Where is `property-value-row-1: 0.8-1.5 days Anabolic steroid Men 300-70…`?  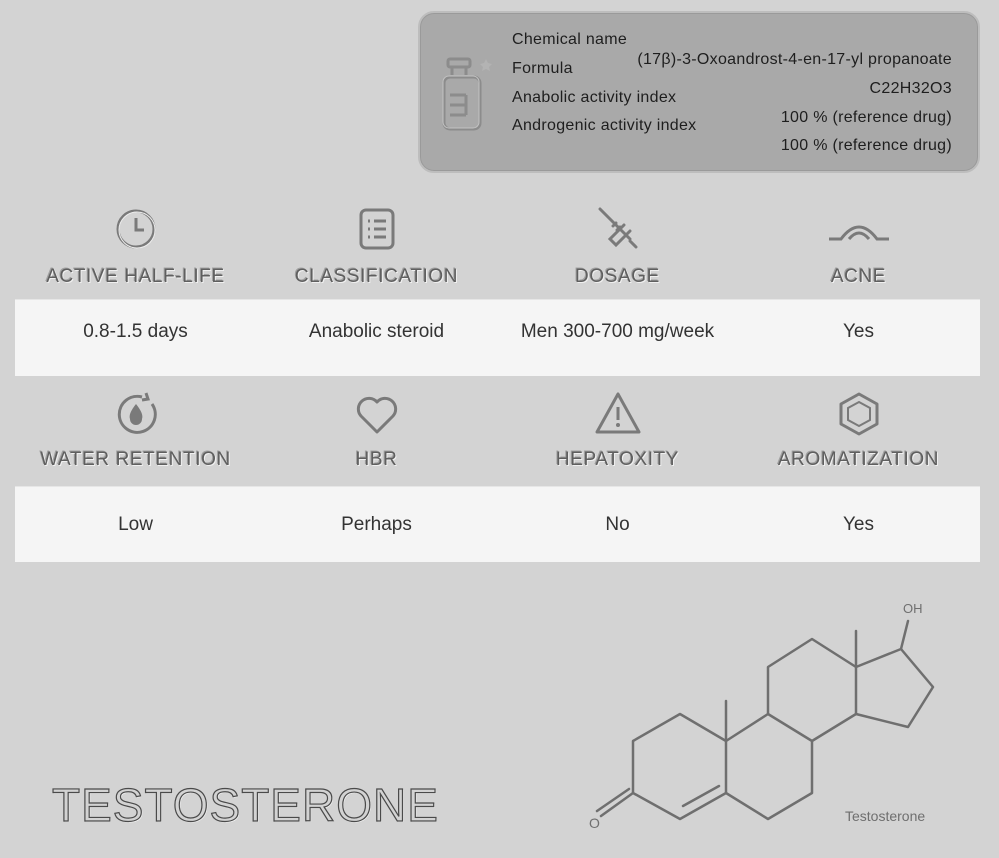
property-value-row-1: 0.8-1.5 days Anabolic steroid Men 300-70… is located at coordinates (497, 337).